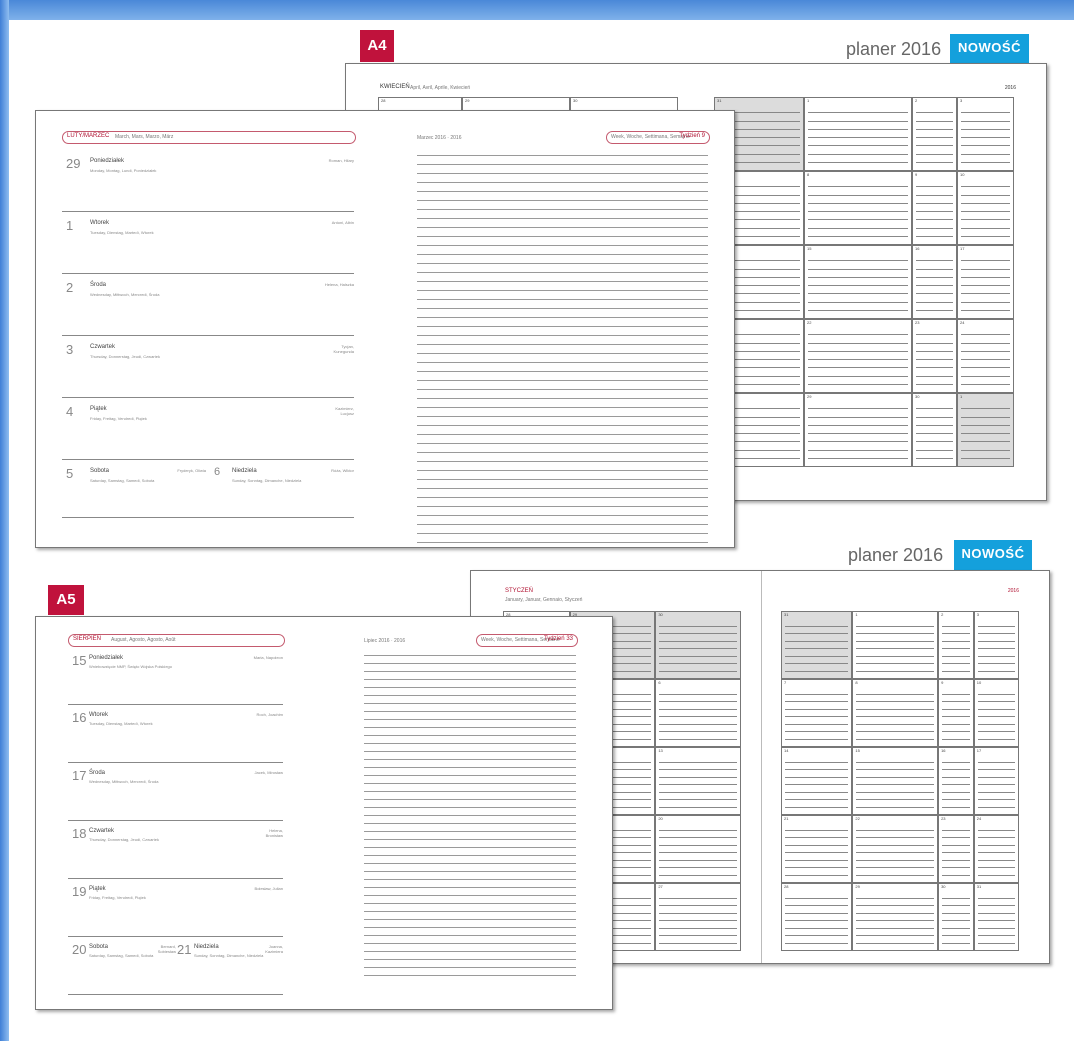  I want to click on a4-title: planer 2016, so click(894, 49).